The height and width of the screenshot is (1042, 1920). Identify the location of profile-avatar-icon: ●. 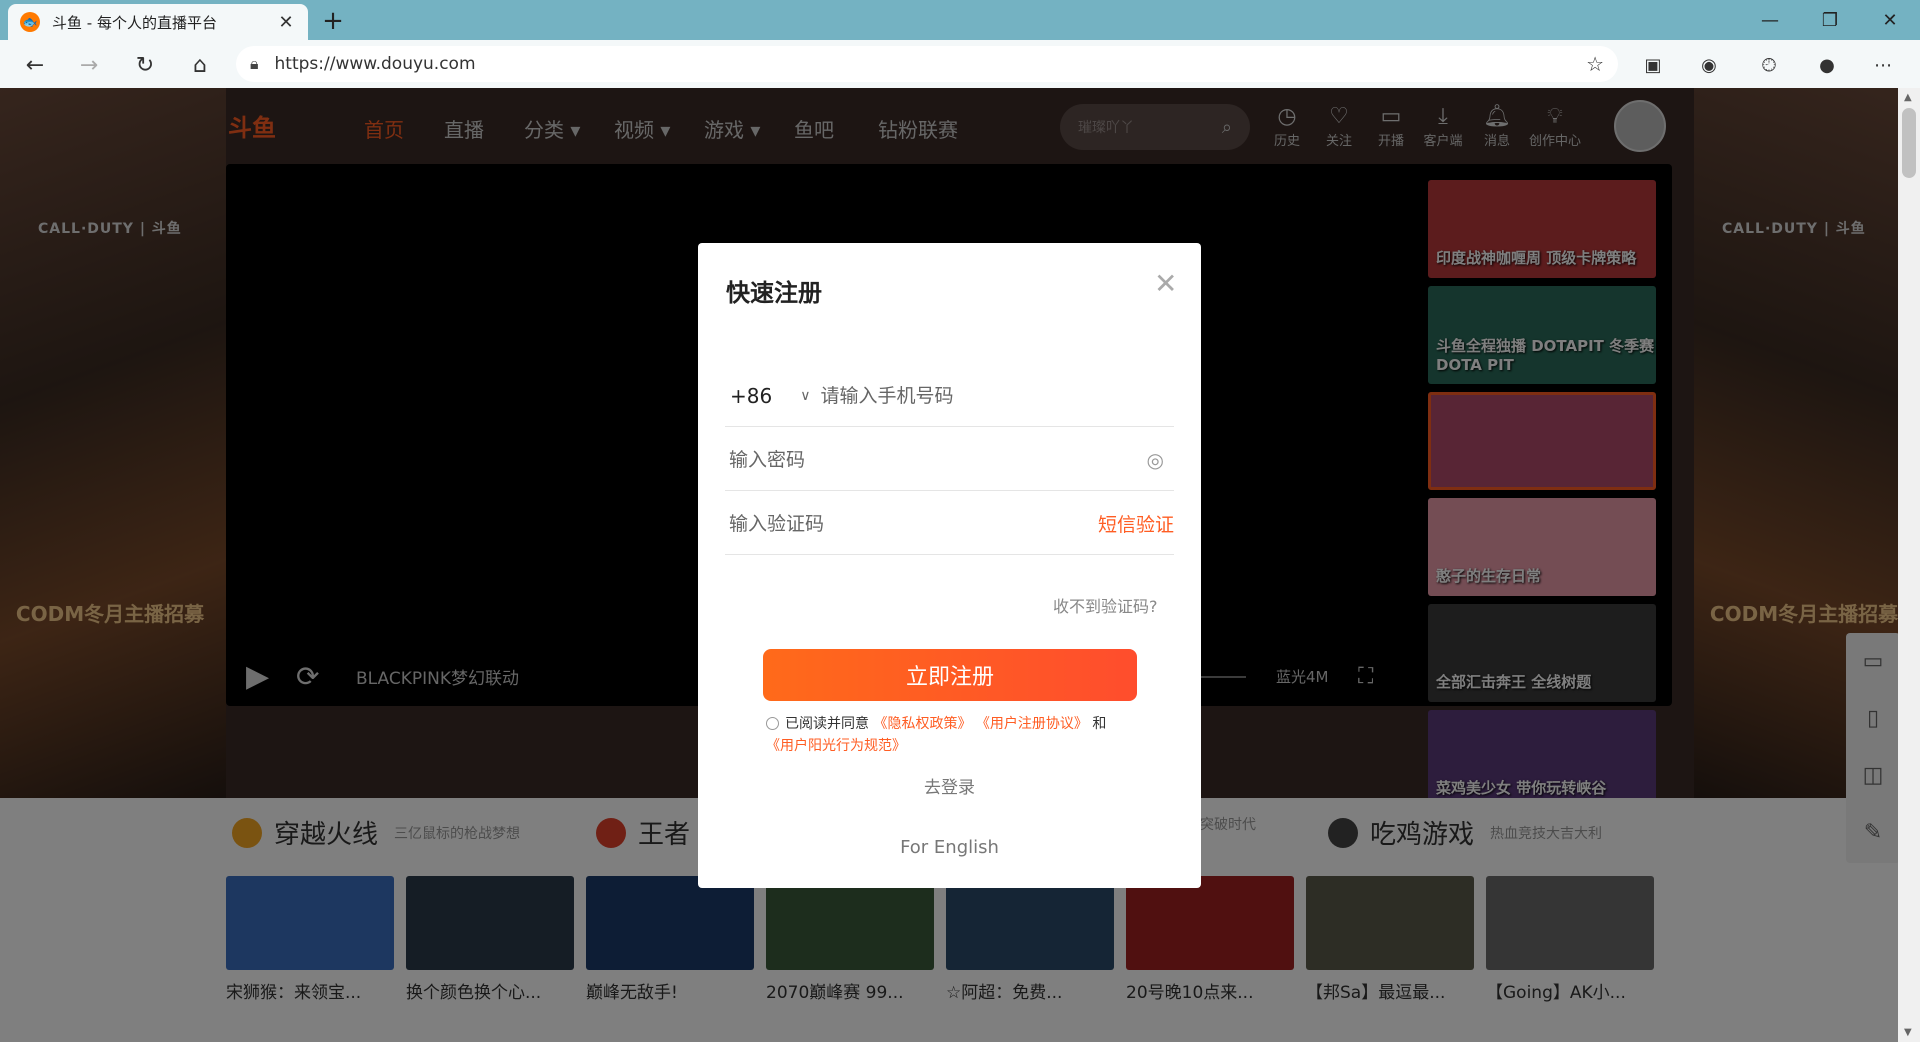
(1827, 65).